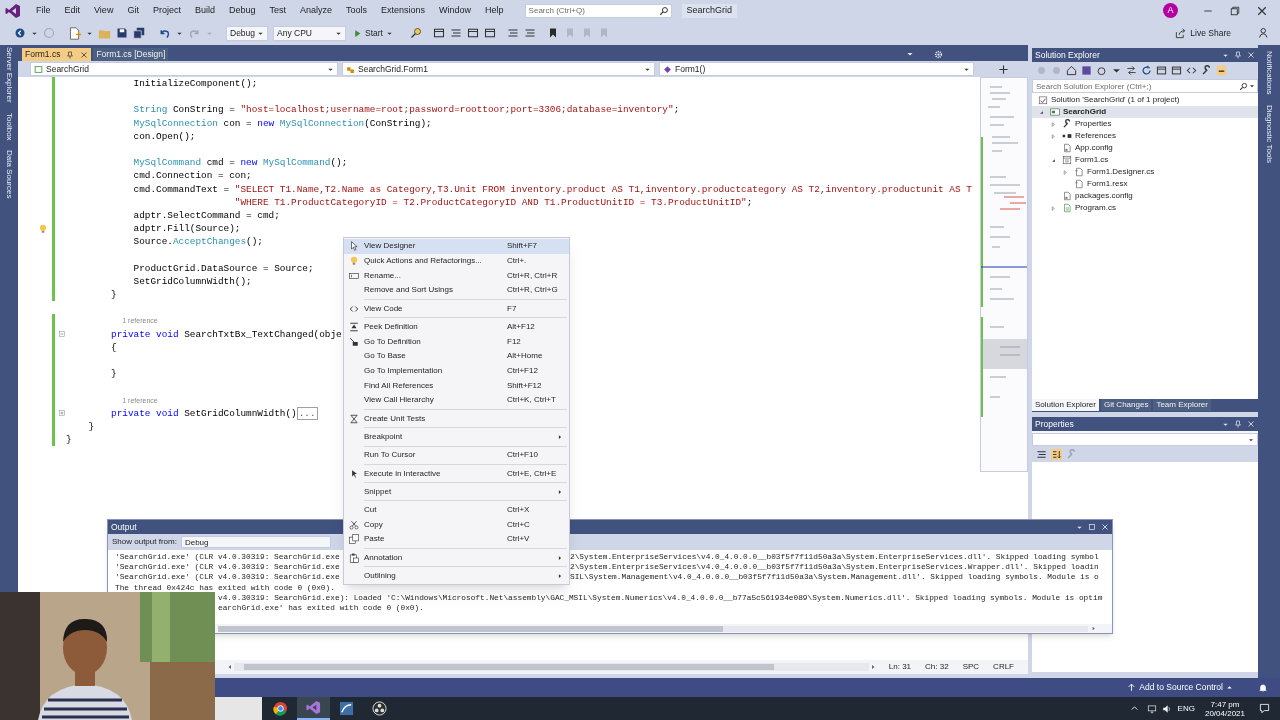  I want to click on menu-item: Remove and Sort Usings Ctrl+R, Ctrl+G, so click(456, 290).